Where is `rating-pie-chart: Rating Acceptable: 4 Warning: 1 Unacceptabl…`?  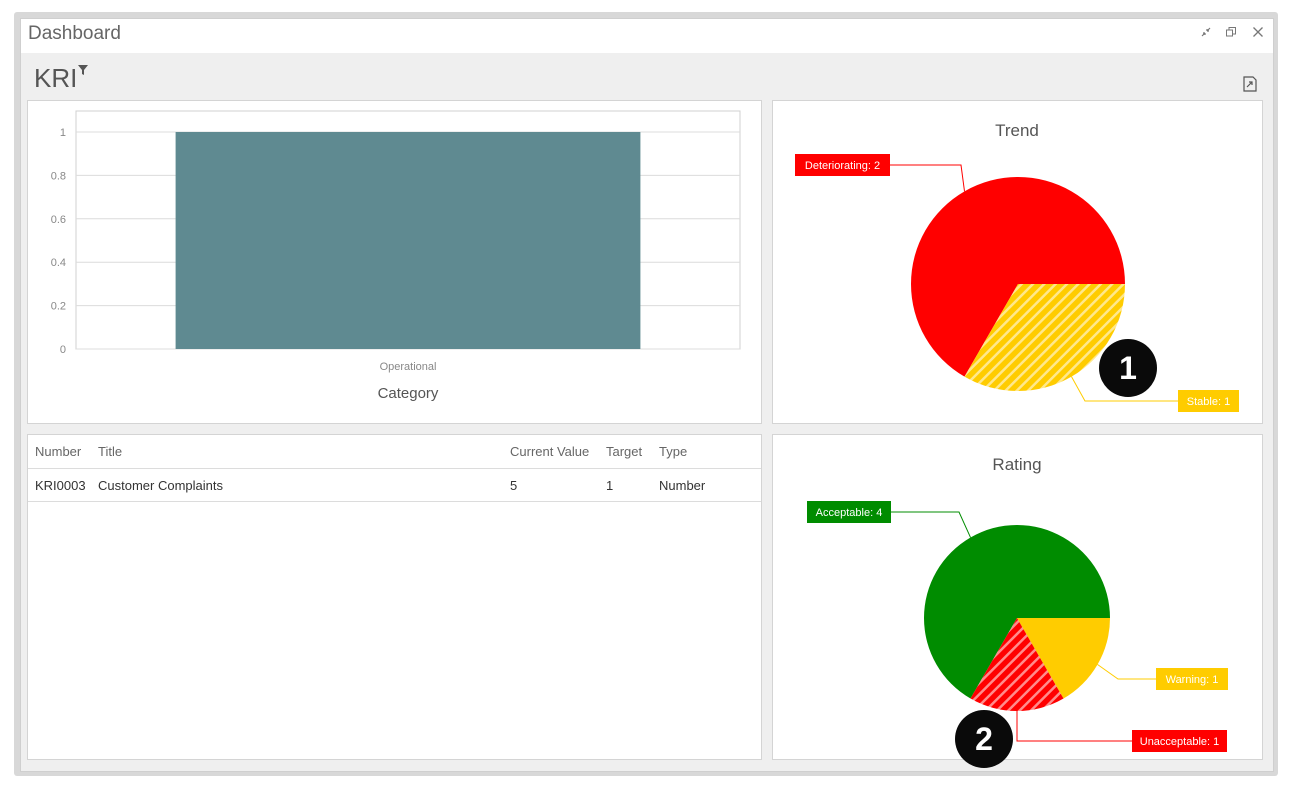 rating-pie-chart: Rating Acceptable: 4 Warning: 1 Unacceptabl… is located at coordinates (1017, 603).